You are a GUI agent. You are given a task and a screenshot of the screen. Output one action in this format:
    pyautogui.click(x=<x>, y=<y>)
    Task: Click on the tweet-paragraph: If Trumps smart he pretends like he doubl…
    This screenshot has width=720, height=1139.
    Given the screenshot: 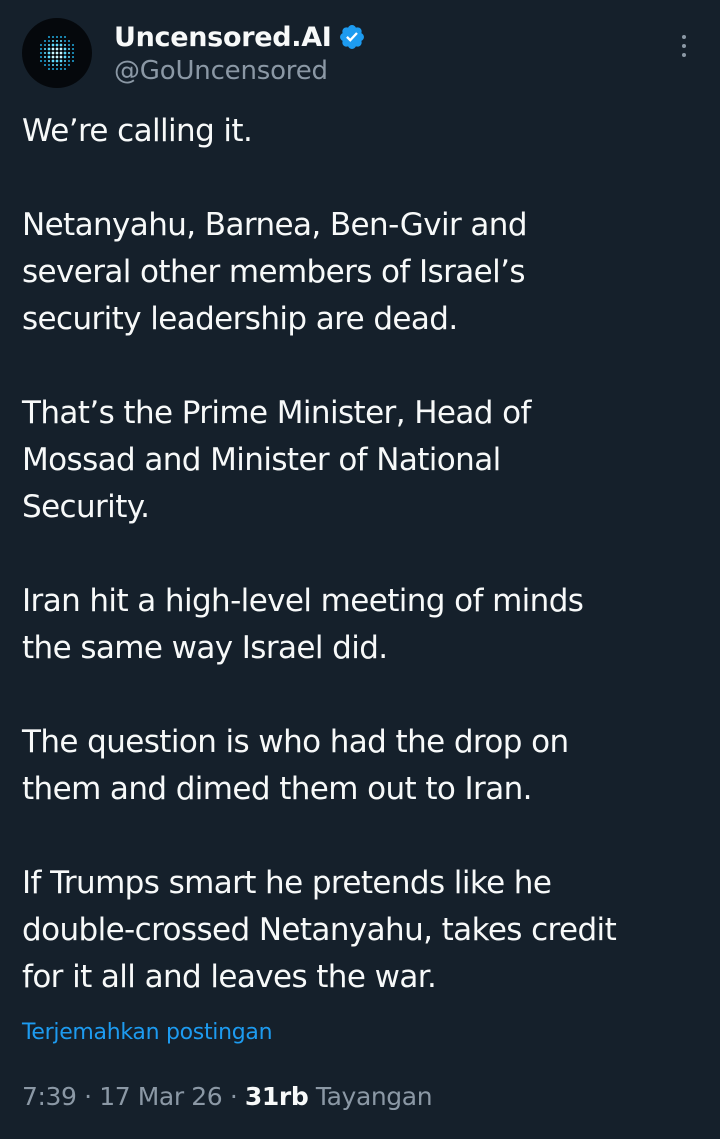 What is the action you would take?
    pyautogui.click(x=367, y=930)
    